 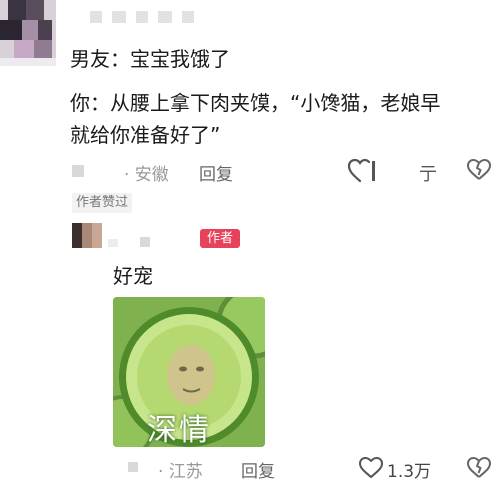 I want to click on sticker-image: 深情, so click(x=189, y=372).